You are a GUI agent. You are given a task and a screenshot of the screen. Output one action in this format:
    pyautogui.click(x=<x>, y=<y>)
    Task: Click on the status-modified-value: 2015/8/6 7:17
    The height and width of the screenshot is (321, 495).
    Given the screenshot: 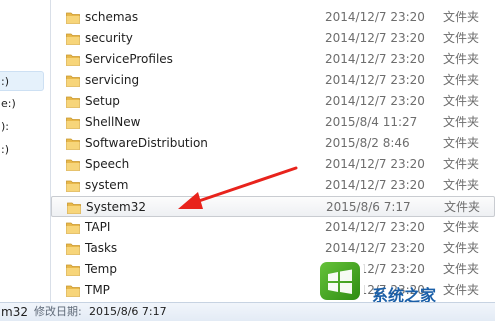 What is the action you would take?
    pyautogui.click(x=128, y=311)
    